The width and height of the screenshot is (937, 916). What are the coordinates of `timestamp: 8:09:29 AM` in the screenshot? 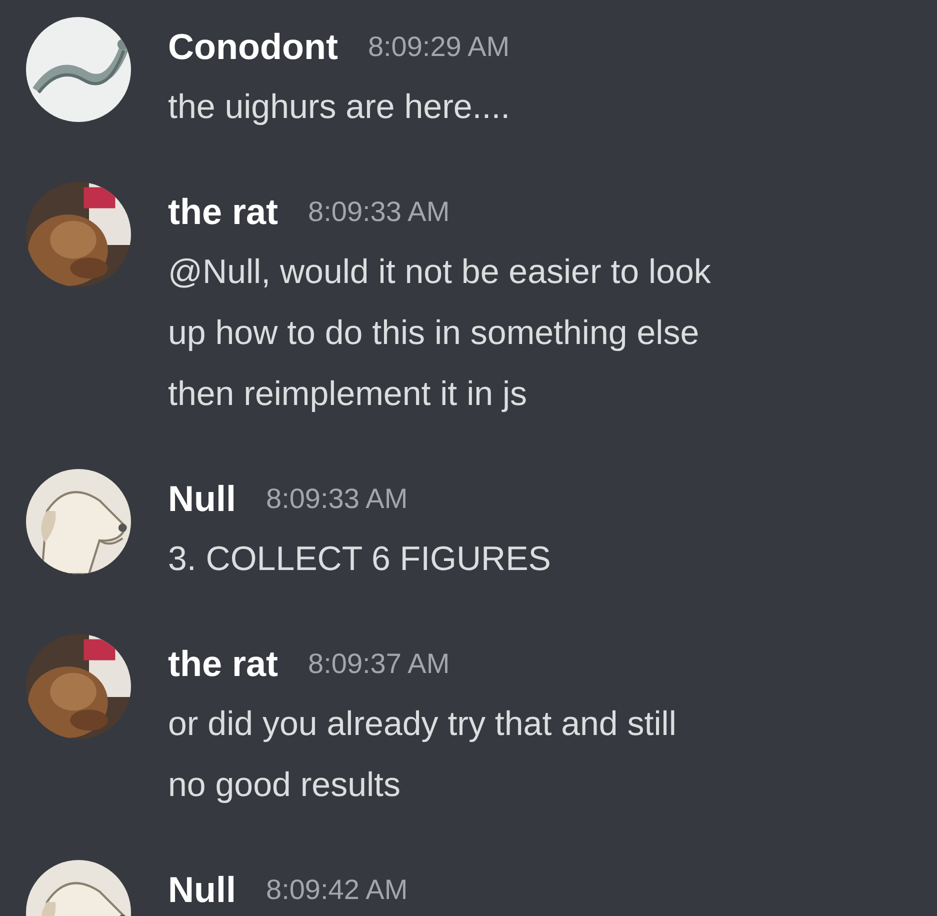 It's located at (439, 47).